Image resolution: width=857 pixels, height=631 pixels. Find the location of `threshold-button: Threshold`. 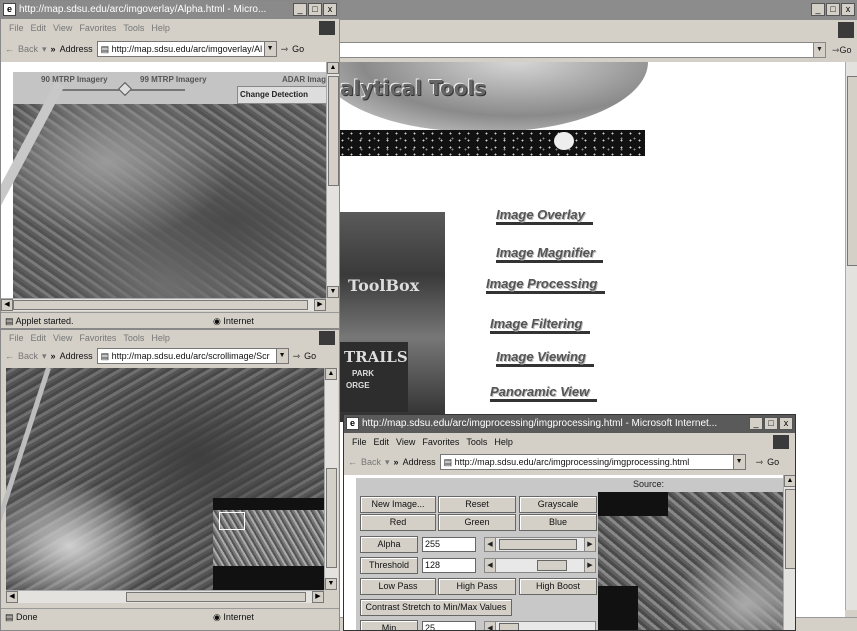

threshold-button: Threshold is located at coordinates (389, 565).